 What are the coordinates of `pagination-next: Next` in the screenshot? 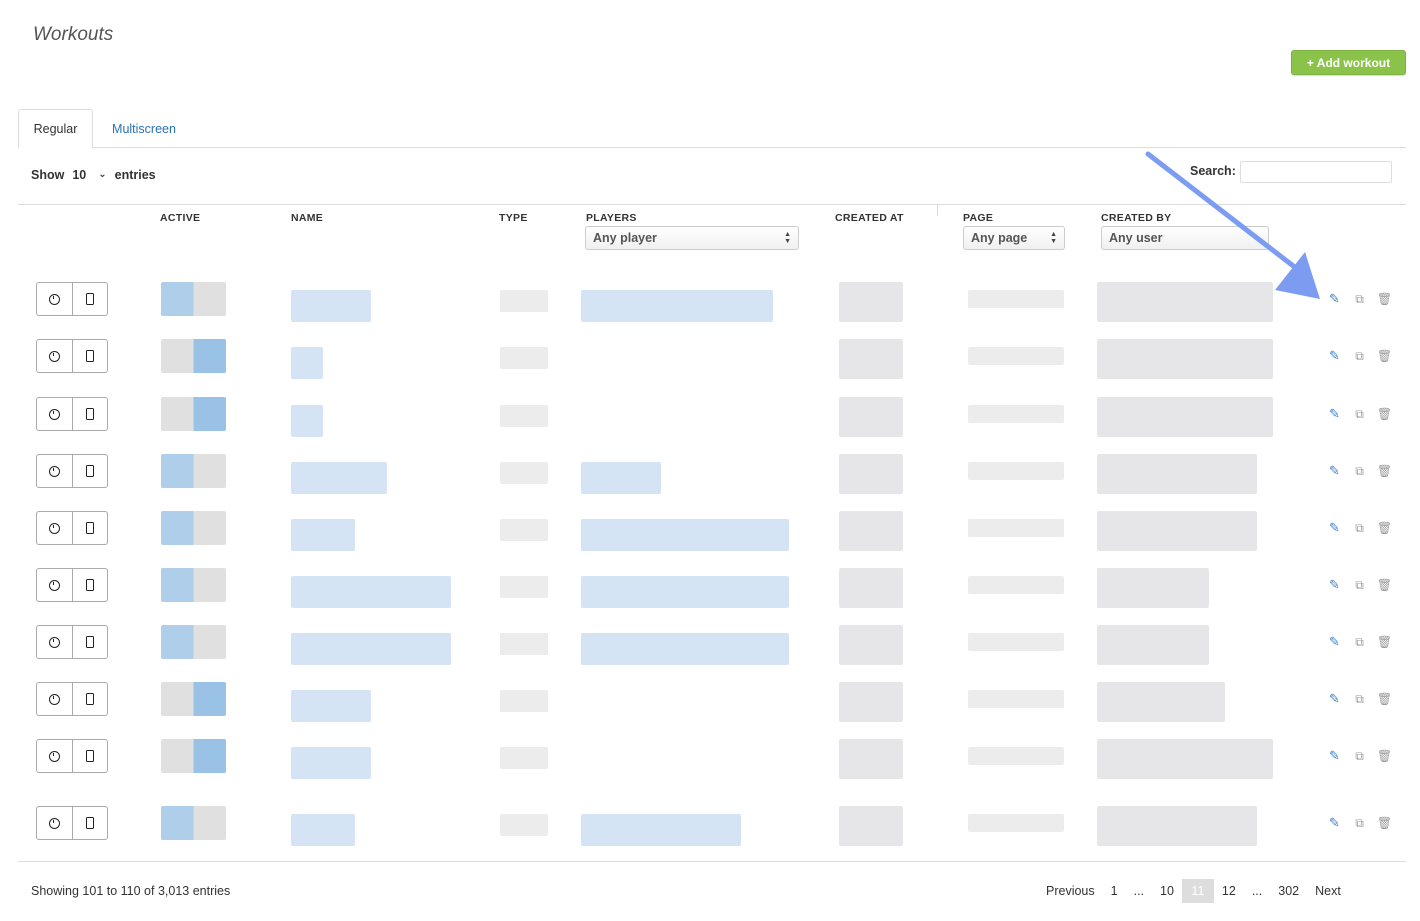 It's located at (1328, 891).